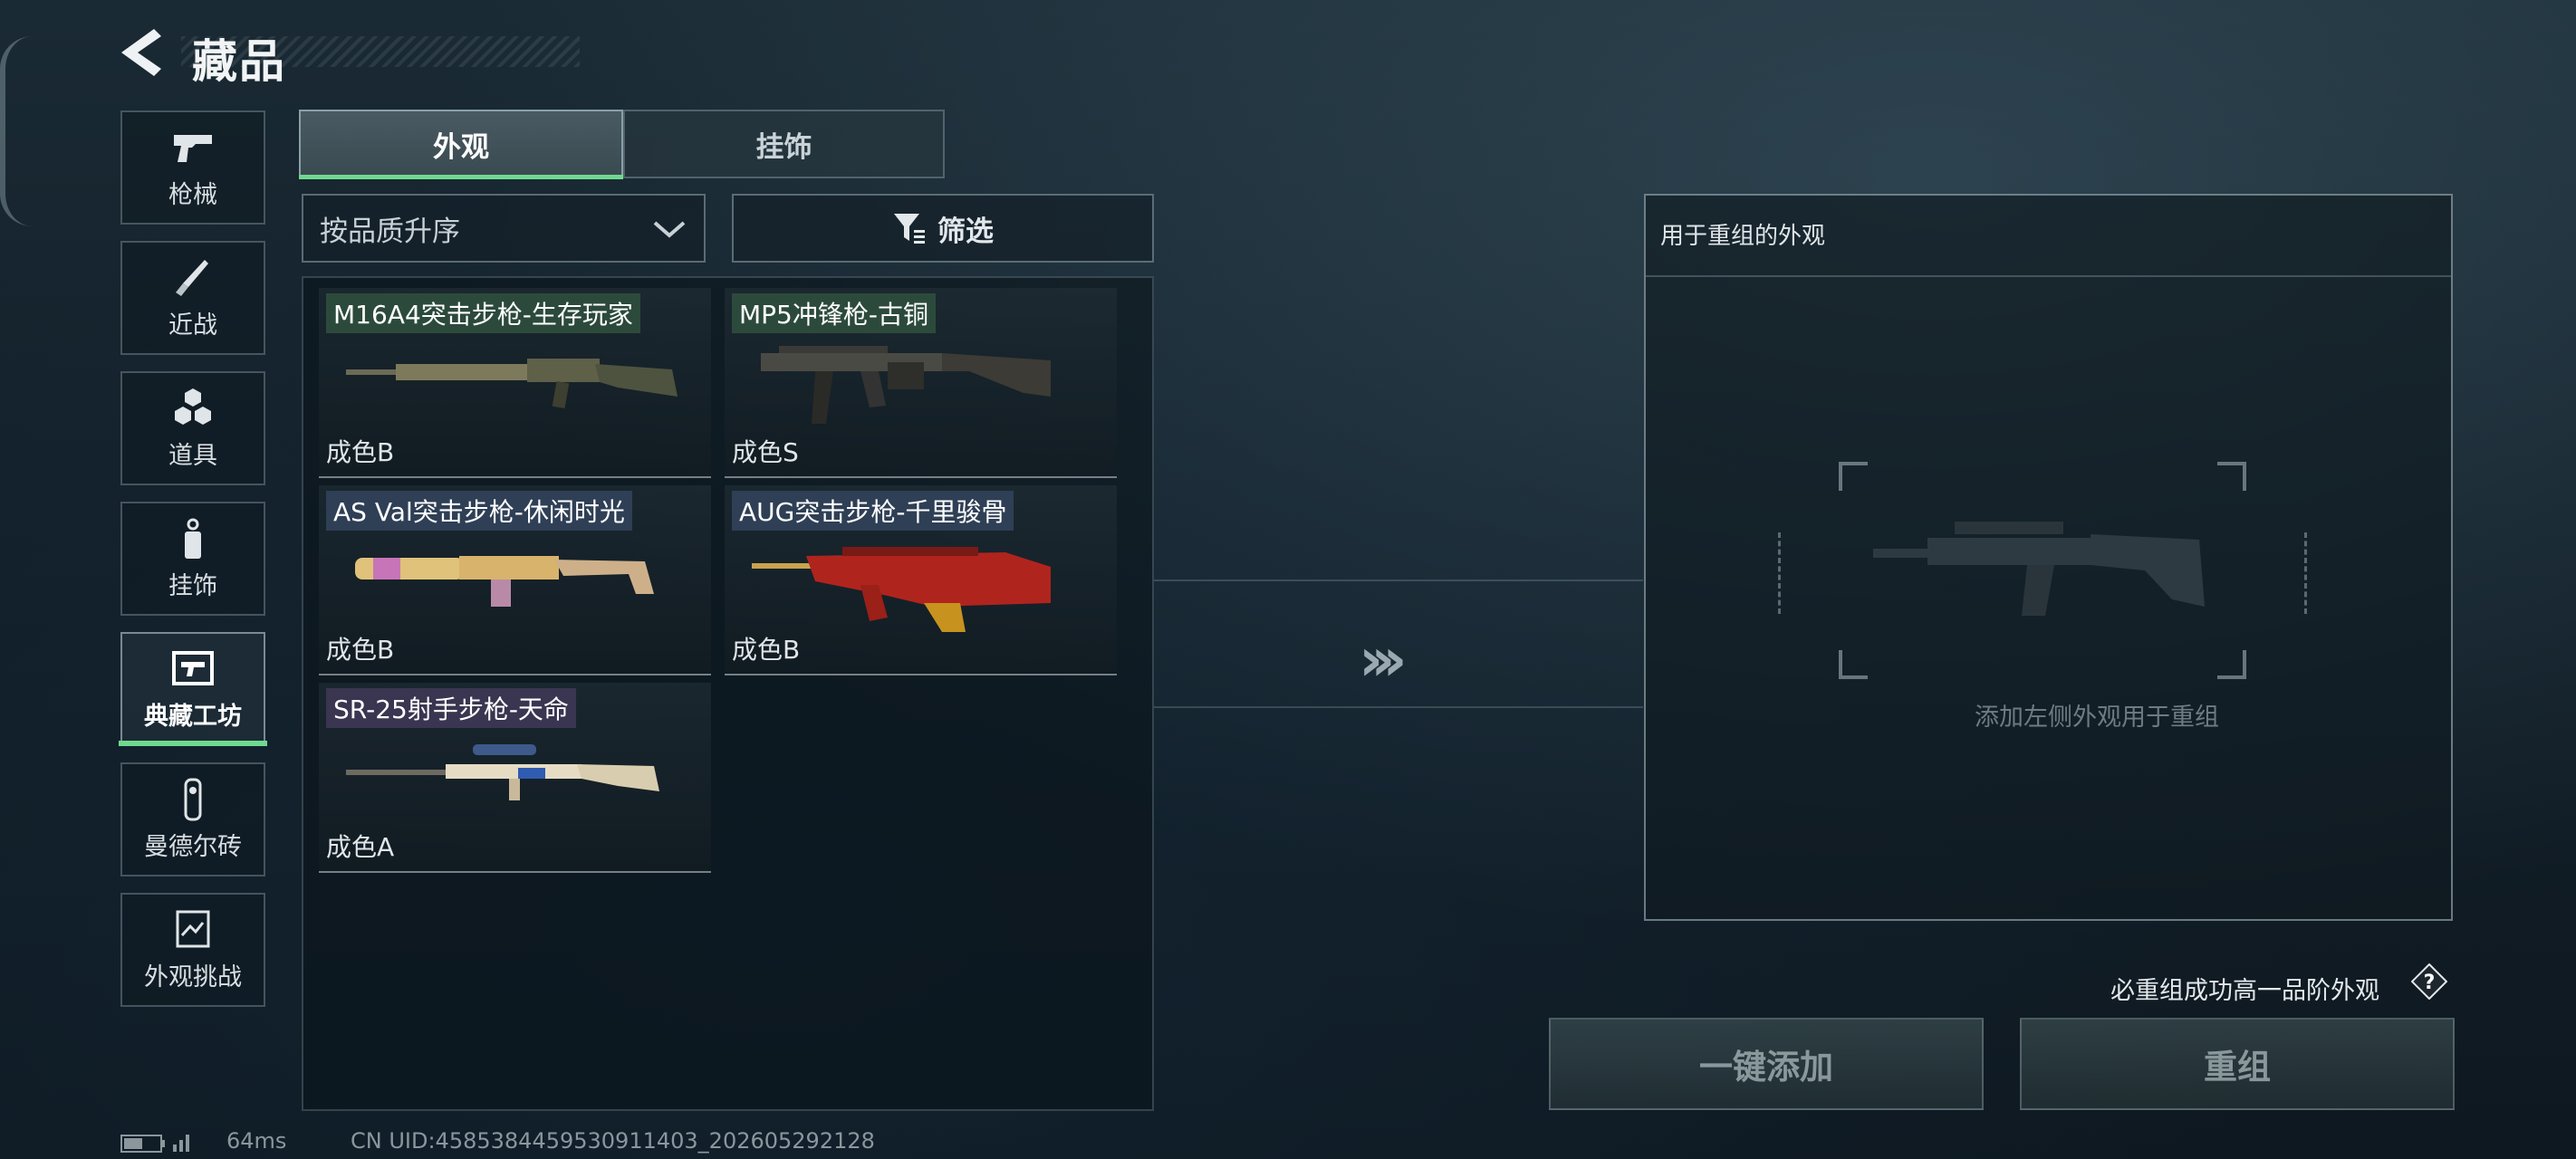  Describe the element at coordinates (193, 667) in the screenshot. I see `workshop-icon` at that location.